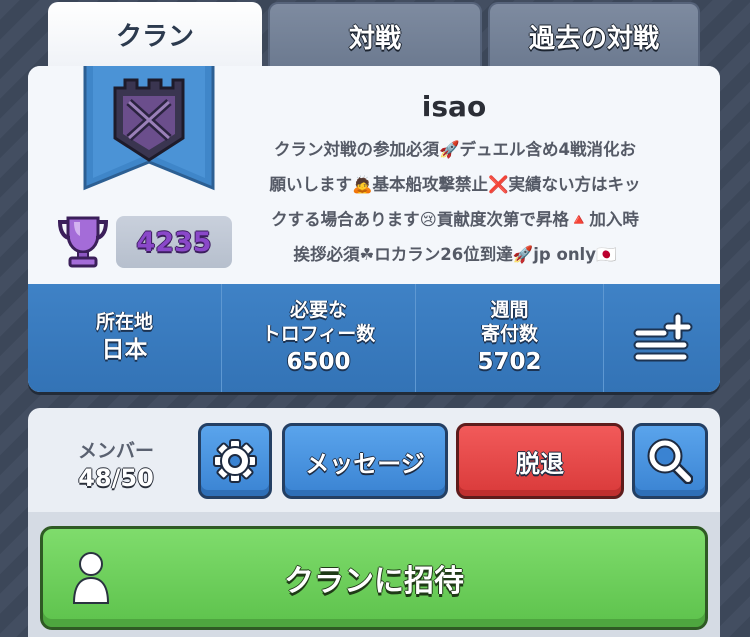 The height and width of the screenshot is (637, 750). I want to click on invite-to-clan-button: クランに招待, so click(374, 578).